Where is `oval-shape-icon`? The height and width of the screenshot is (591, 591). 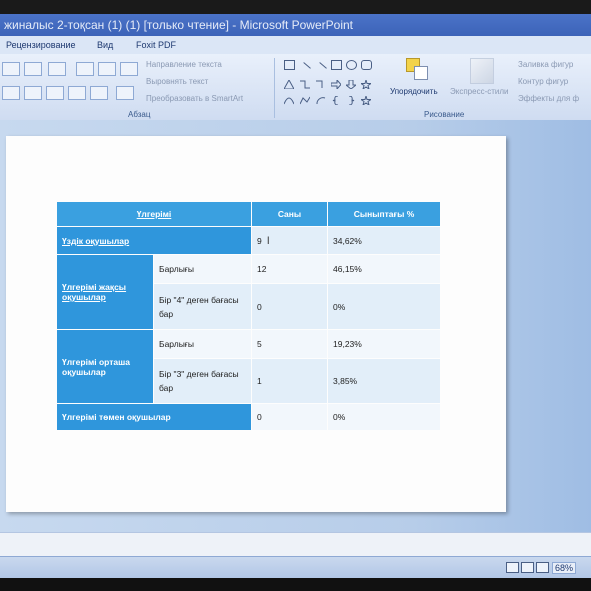 oval-shape-icon is located at coordinates (351, 65).